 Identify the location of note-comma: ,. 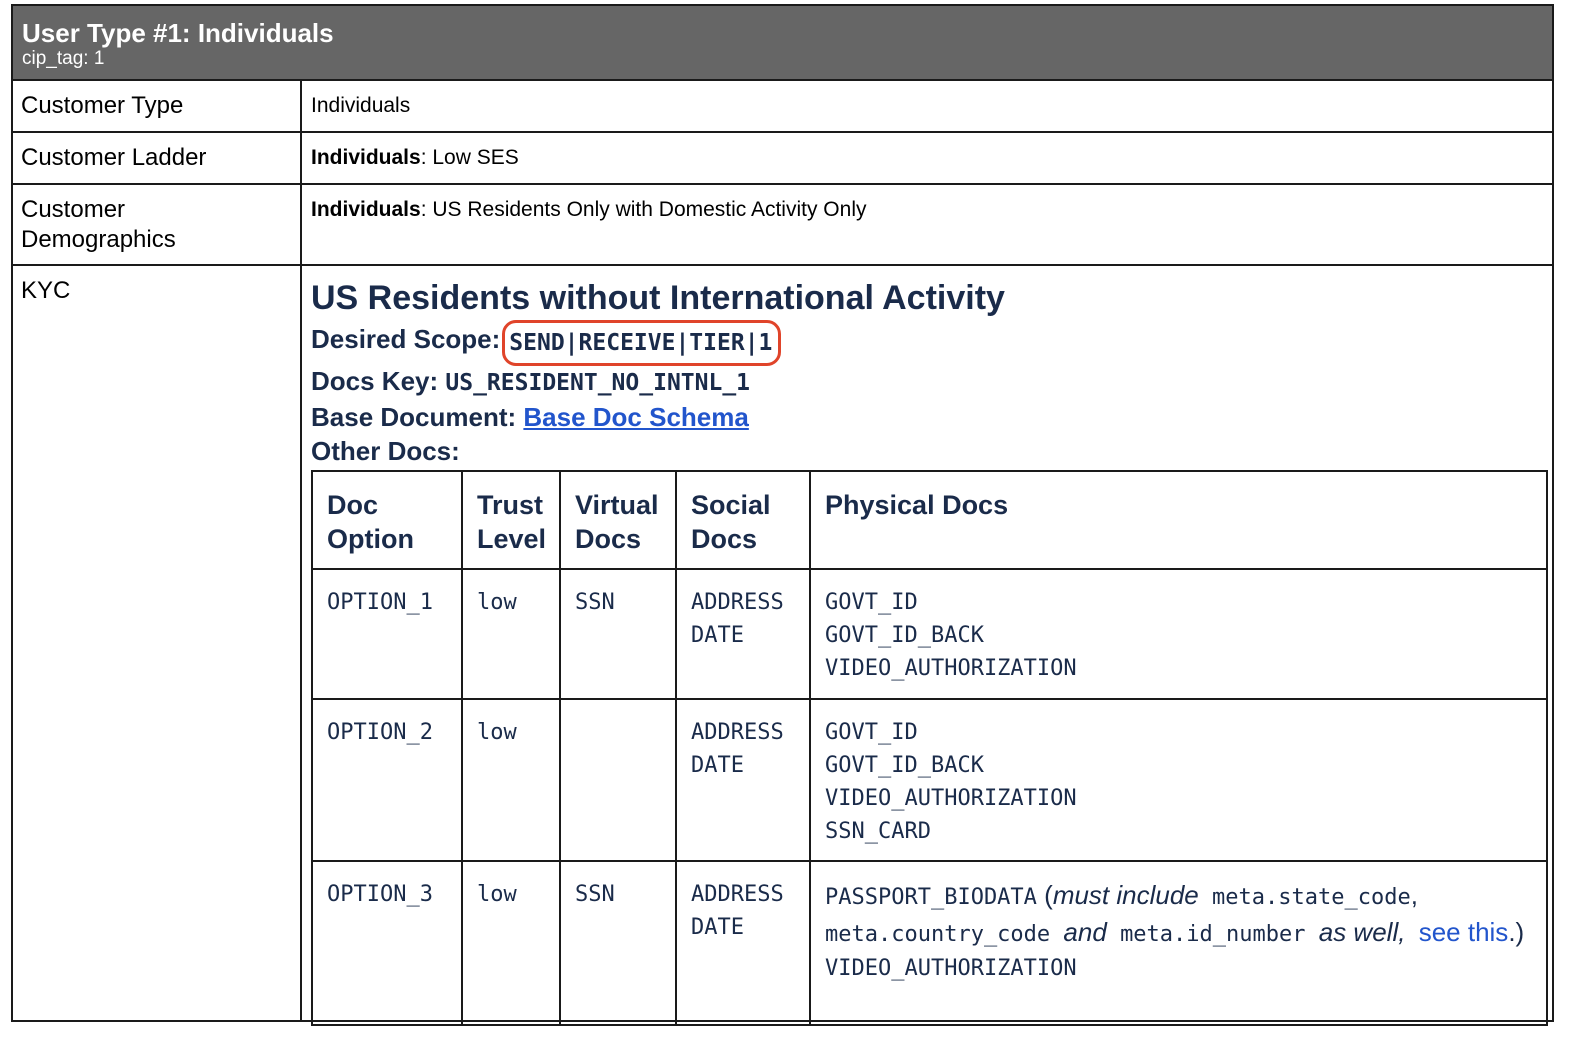
(1414, 895).